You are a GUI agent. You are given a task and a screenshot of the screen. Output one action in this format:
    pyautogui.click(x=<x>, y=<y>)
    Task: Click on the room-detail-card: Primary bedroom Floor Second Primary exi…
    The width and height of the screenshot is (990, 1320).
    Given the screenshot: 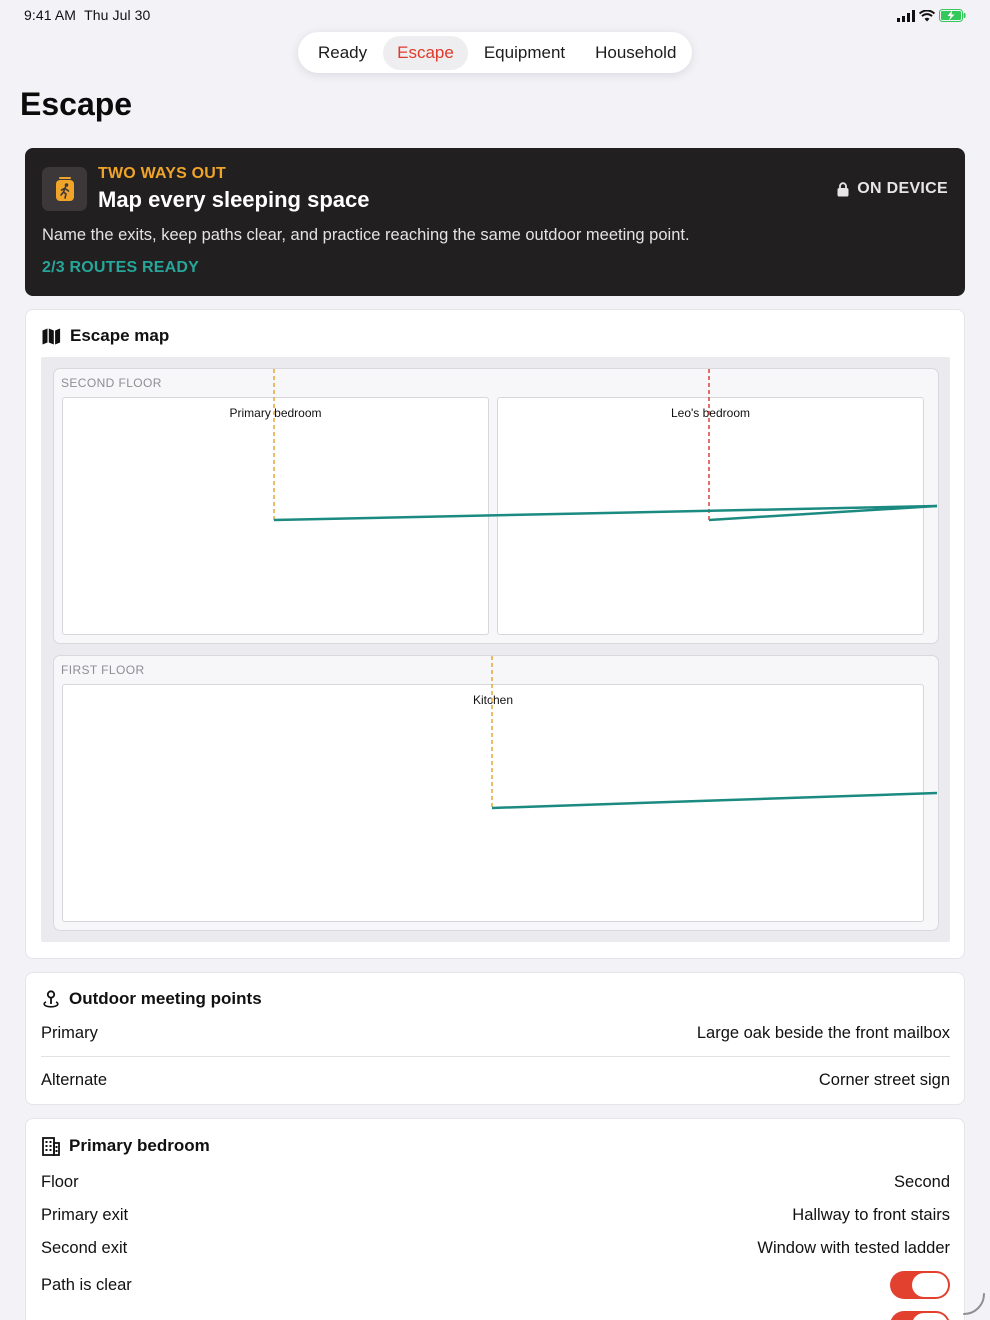 What is the action you would take?
    pyautogui.click(x=495, y=1219)
    